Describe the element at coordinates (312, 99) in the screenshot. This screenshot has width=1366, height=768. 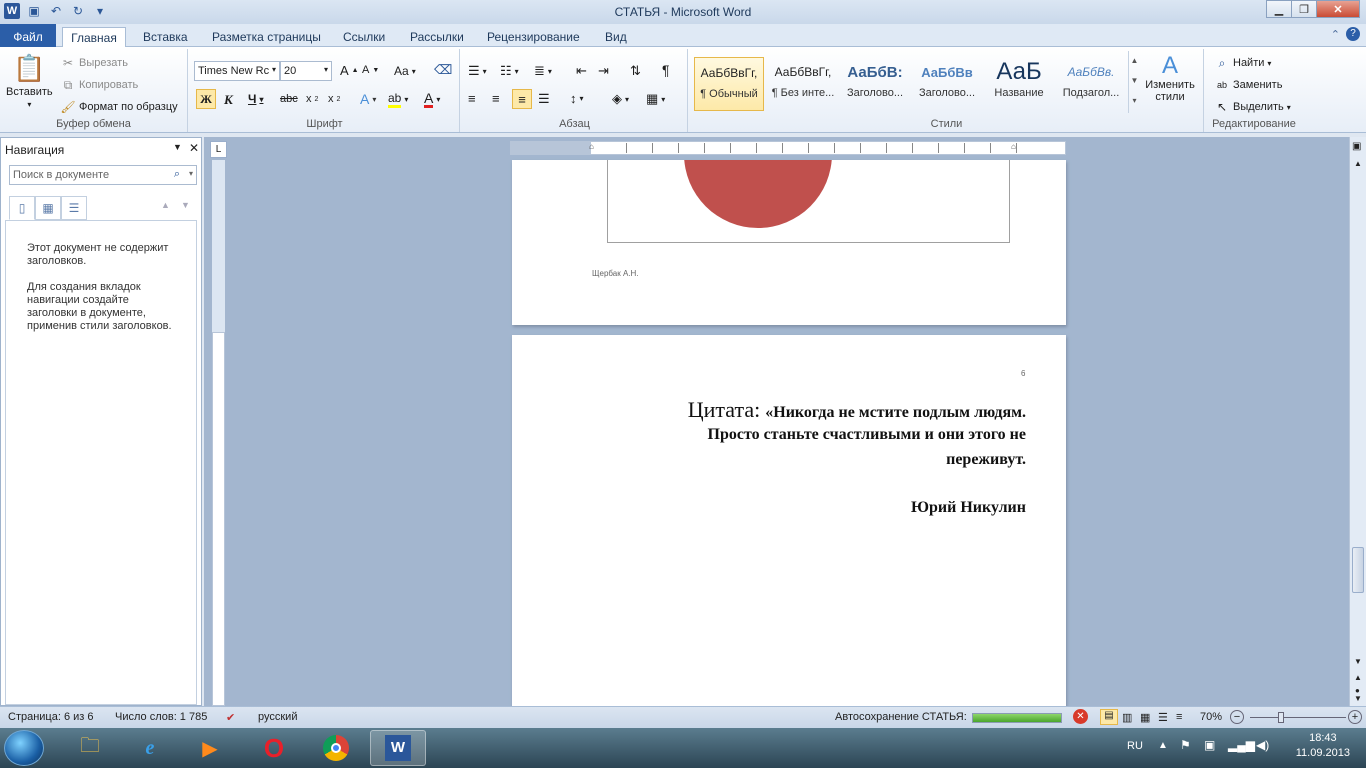
I see `subscript-button: x2` at that location.